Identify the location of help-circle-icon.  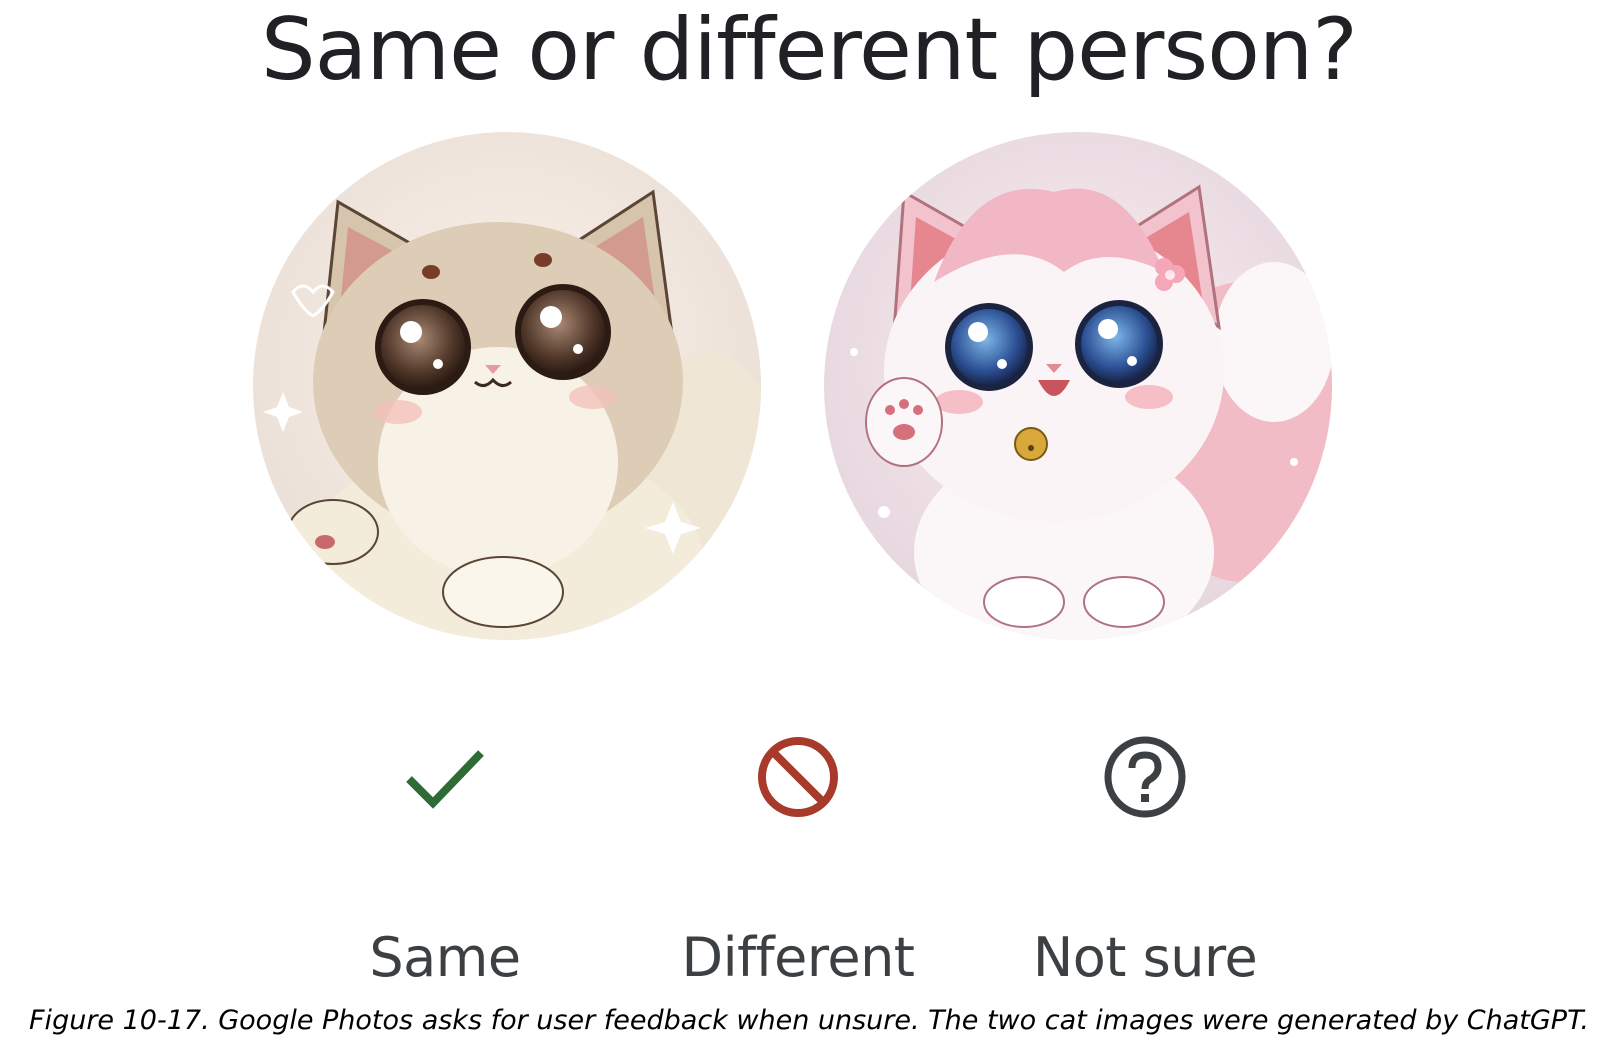
(1145, 777).